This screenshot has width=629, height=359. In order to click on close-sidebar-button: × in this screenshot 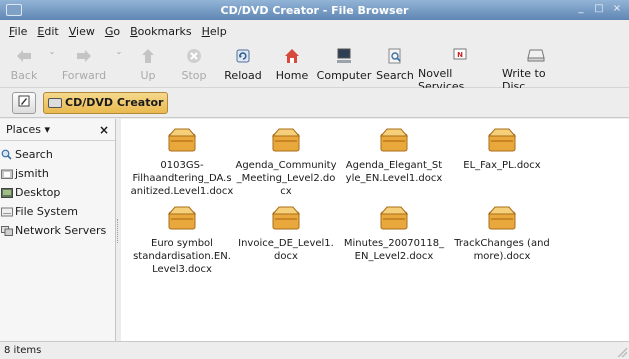, I will do `click(104, 130)`.